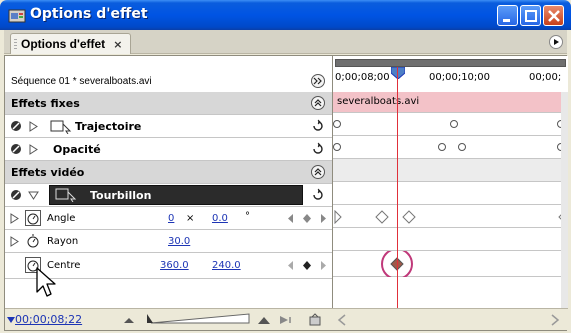 Image resolution: width=571 pixels, height=333 pixels. Describe the element at coordinates (168, 126) in the screenshot. I see `effect-row-trajectoire: Trajectoire` at that location.